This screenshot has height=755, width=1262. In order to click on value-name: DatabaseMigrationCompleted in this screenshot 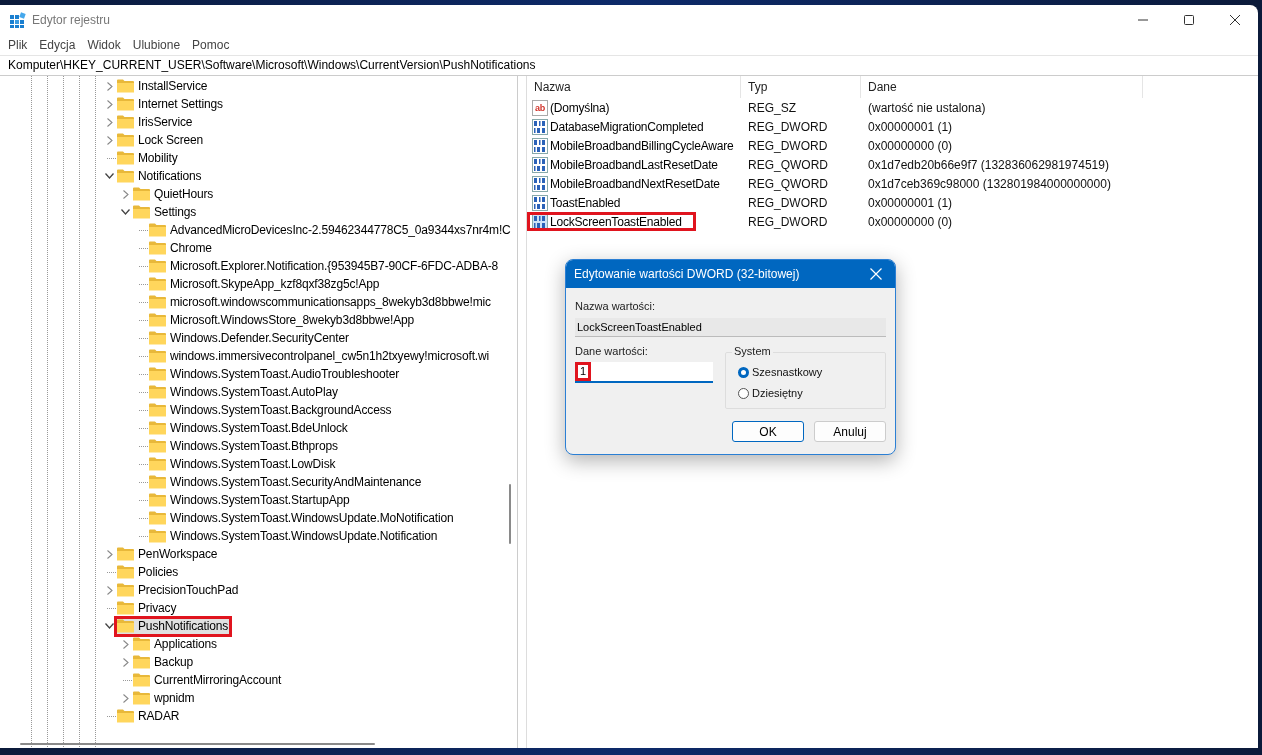, I will do `click(615, 126)`.